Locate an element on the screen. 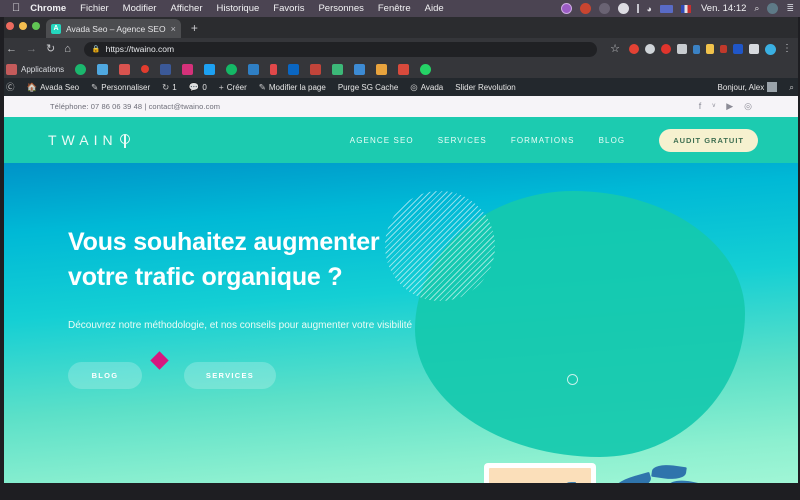  battery-icon is located at coordinates (604, 8).